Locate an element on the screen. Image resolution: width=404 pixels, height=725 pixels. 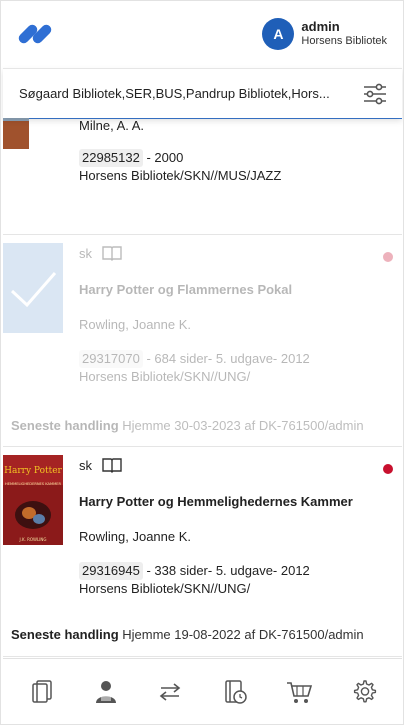
user-library: Horsens Bibliotek is located at coordinates (344, 41).